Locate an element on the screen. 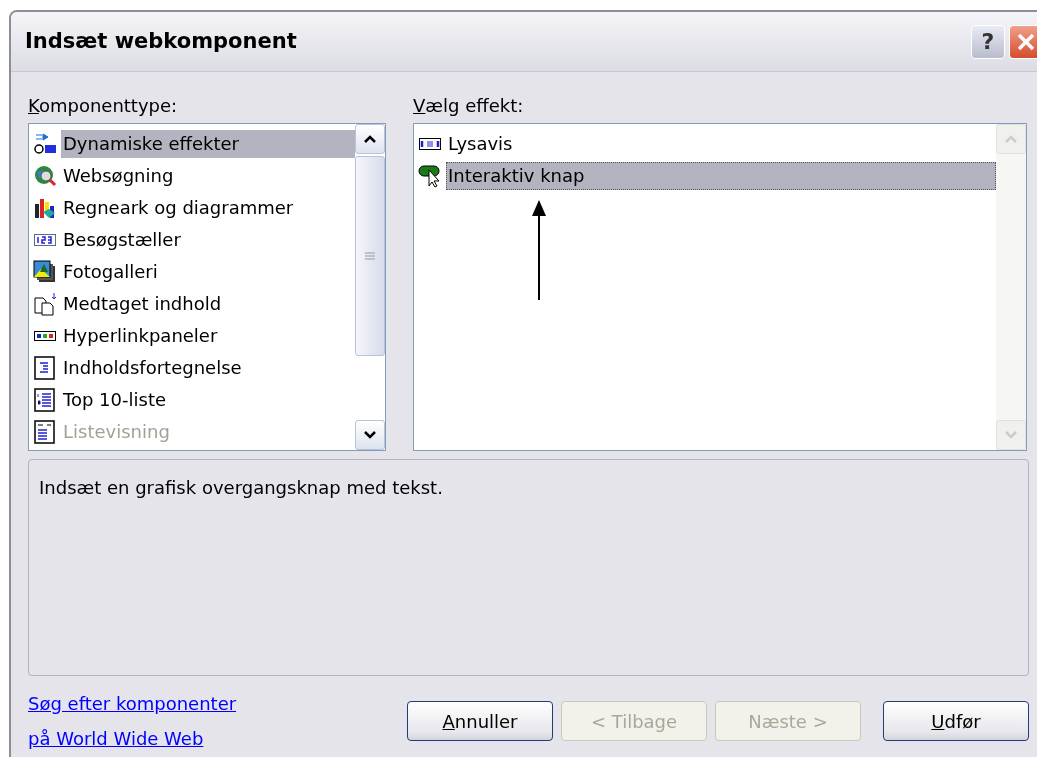  dialog-button: Annuller is located at coordinates (480, 721).